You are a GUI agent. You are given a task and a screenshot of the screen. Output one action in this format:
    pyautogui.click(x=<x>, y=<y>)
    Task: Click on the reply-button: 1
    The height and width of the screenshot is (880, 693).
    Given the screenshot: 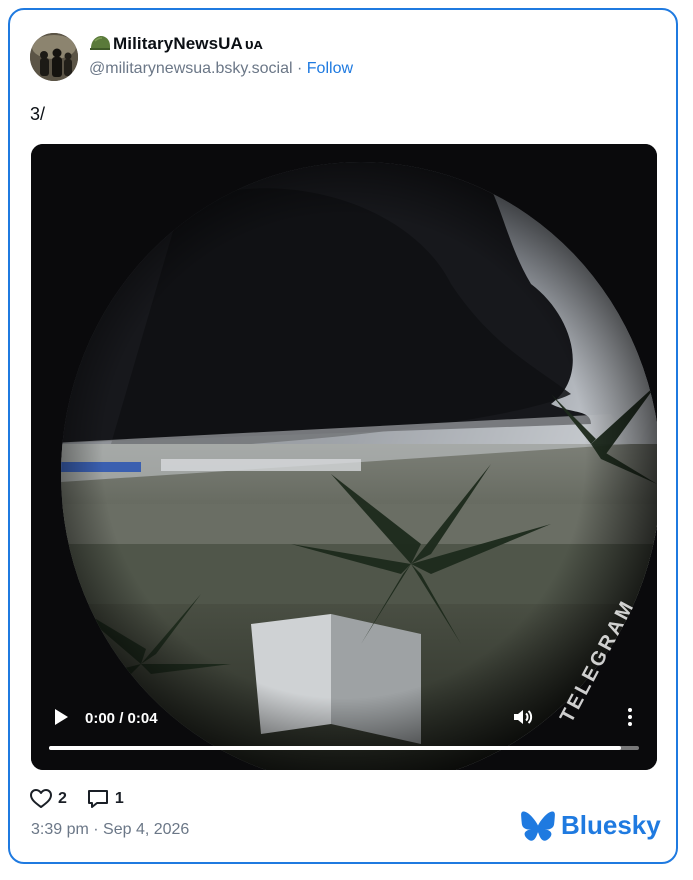 What is the action you would take?
    pyautogui.click(x=105, y=799)
    